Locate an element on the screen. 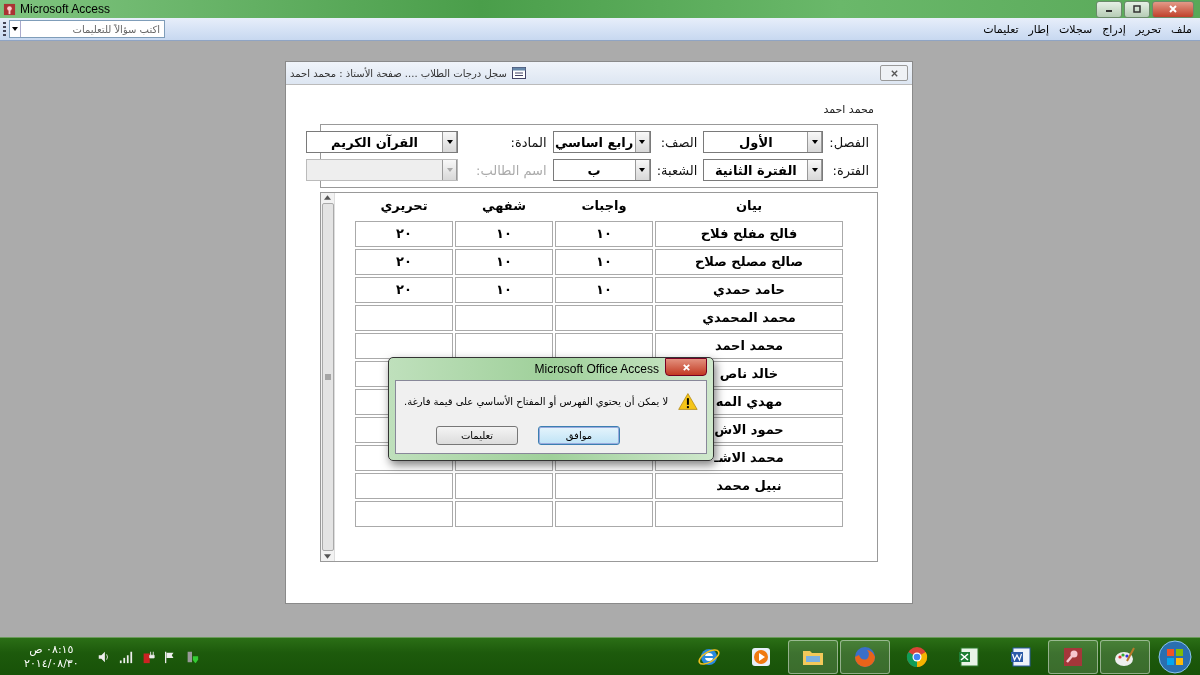 The height and width of the screenshot is (675, 1200). table-cell: فالح مفلح فلاح is located at coordinates (749, 234).